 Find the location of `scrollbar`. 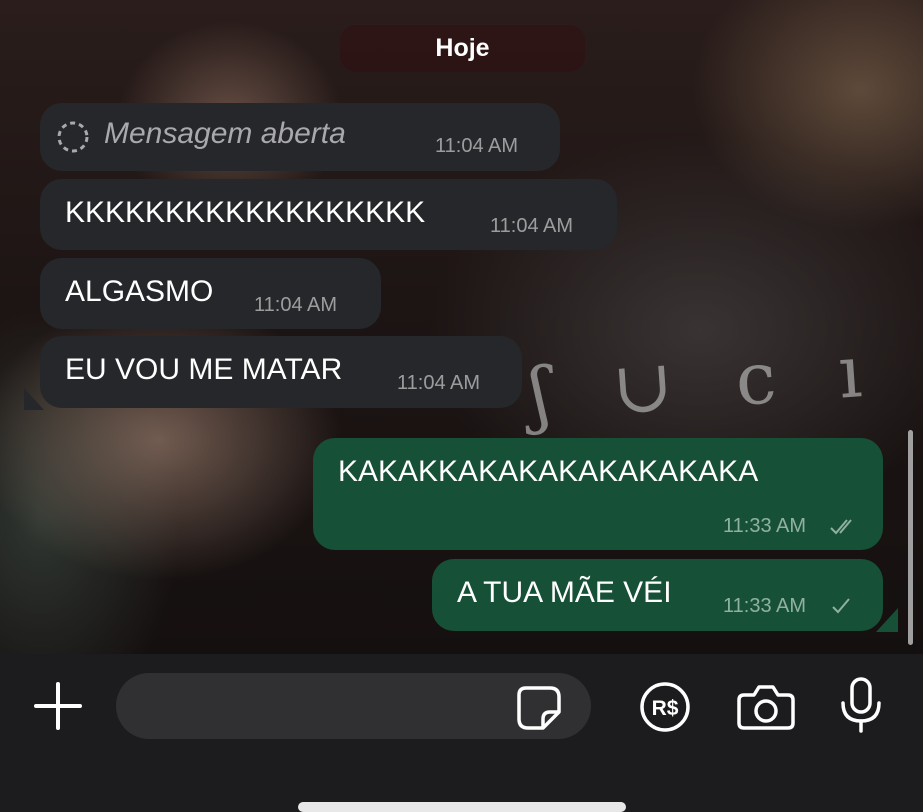

scrollbar is located at coordinates (910, 537).